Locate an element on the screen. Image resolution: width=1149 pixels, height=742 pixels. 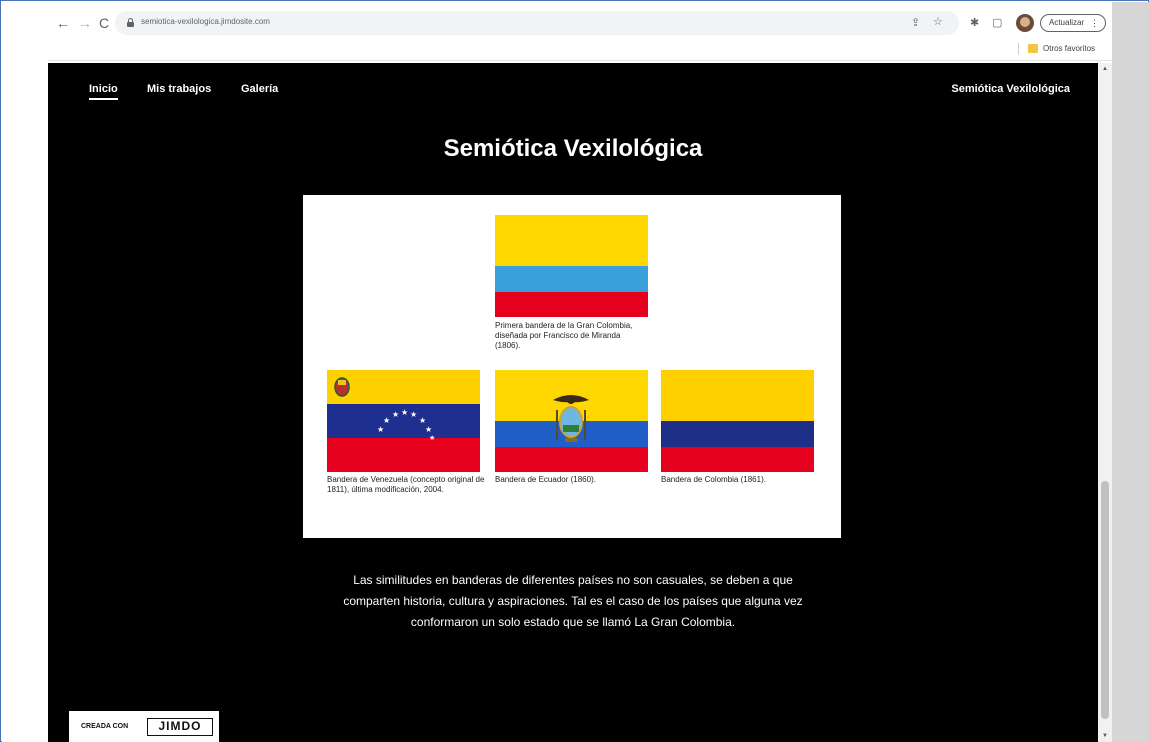
bookmarks-bar: Otros favoritos is located at coordinates (580, 50).